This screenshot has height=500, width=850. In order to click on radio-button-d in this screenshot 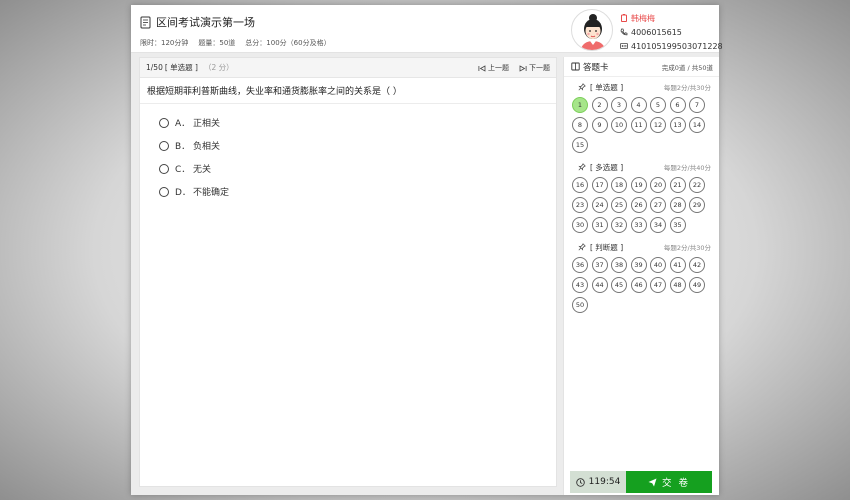, I will do `click(164, 191)`.